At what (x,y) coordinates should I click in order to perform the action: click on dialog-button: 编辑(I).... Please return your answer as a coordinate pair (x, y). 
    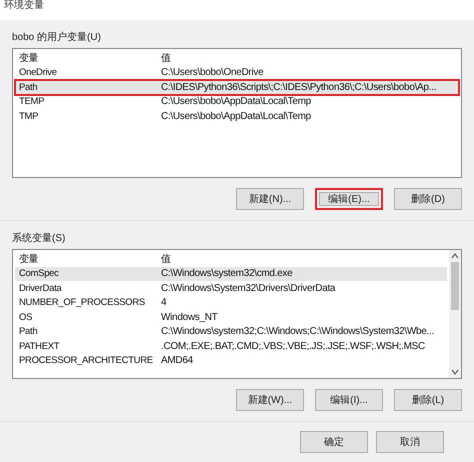
    Looking at the image, I should click on (349, 400).